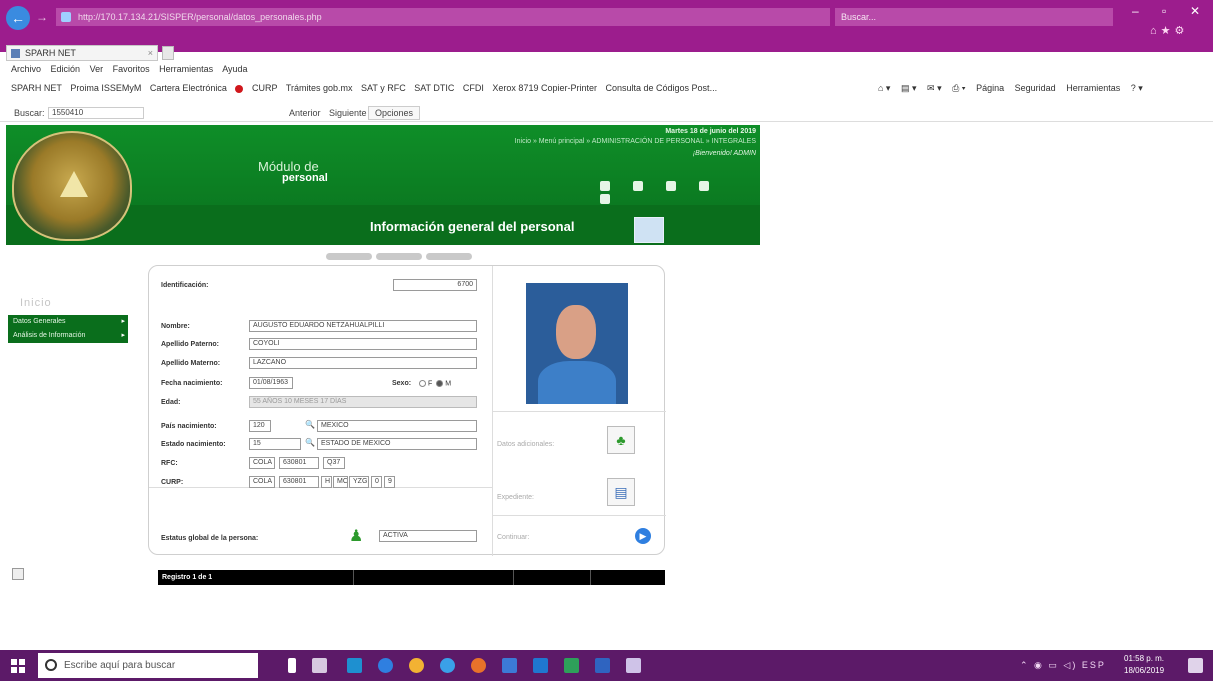 This screenshot has height=681, width=1213. What do you see at coordinates (605, 186) in the screenshot?
I see `monitor-icon` at bounding box center [605, 186].